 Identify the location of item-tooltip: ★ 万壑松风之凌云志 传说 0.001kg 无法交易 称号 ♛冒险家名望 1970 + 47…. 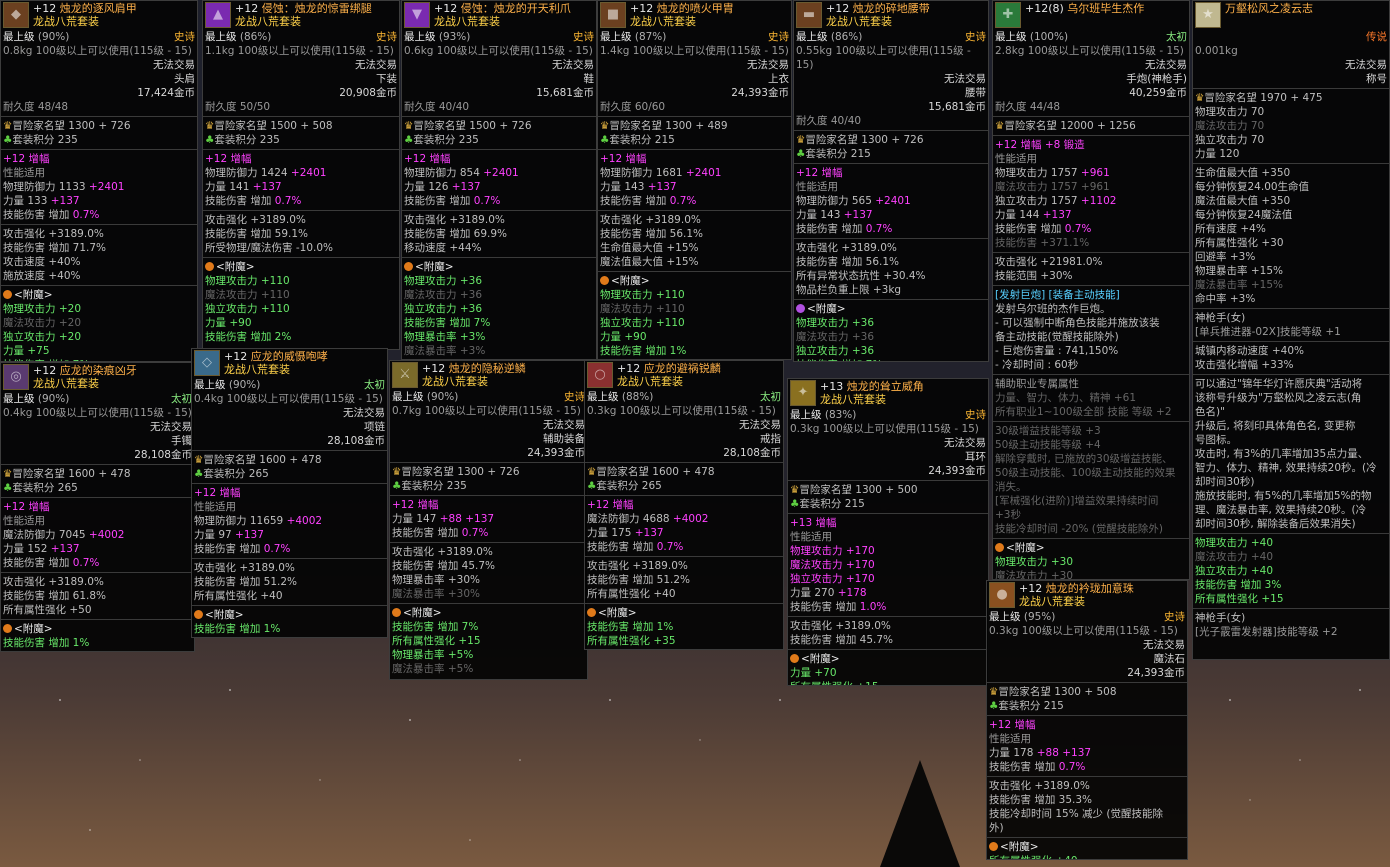
(1291, 330).